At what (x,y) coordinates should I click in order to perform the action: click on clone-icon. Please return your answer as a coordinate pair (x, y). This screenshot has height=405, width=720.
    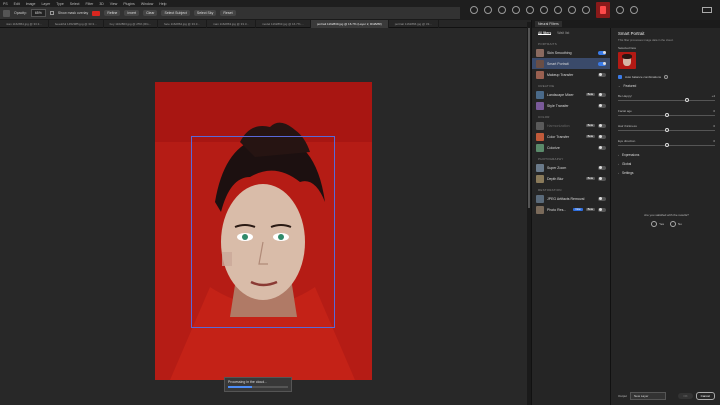
    Looking at the image, I should click on (586, 10).